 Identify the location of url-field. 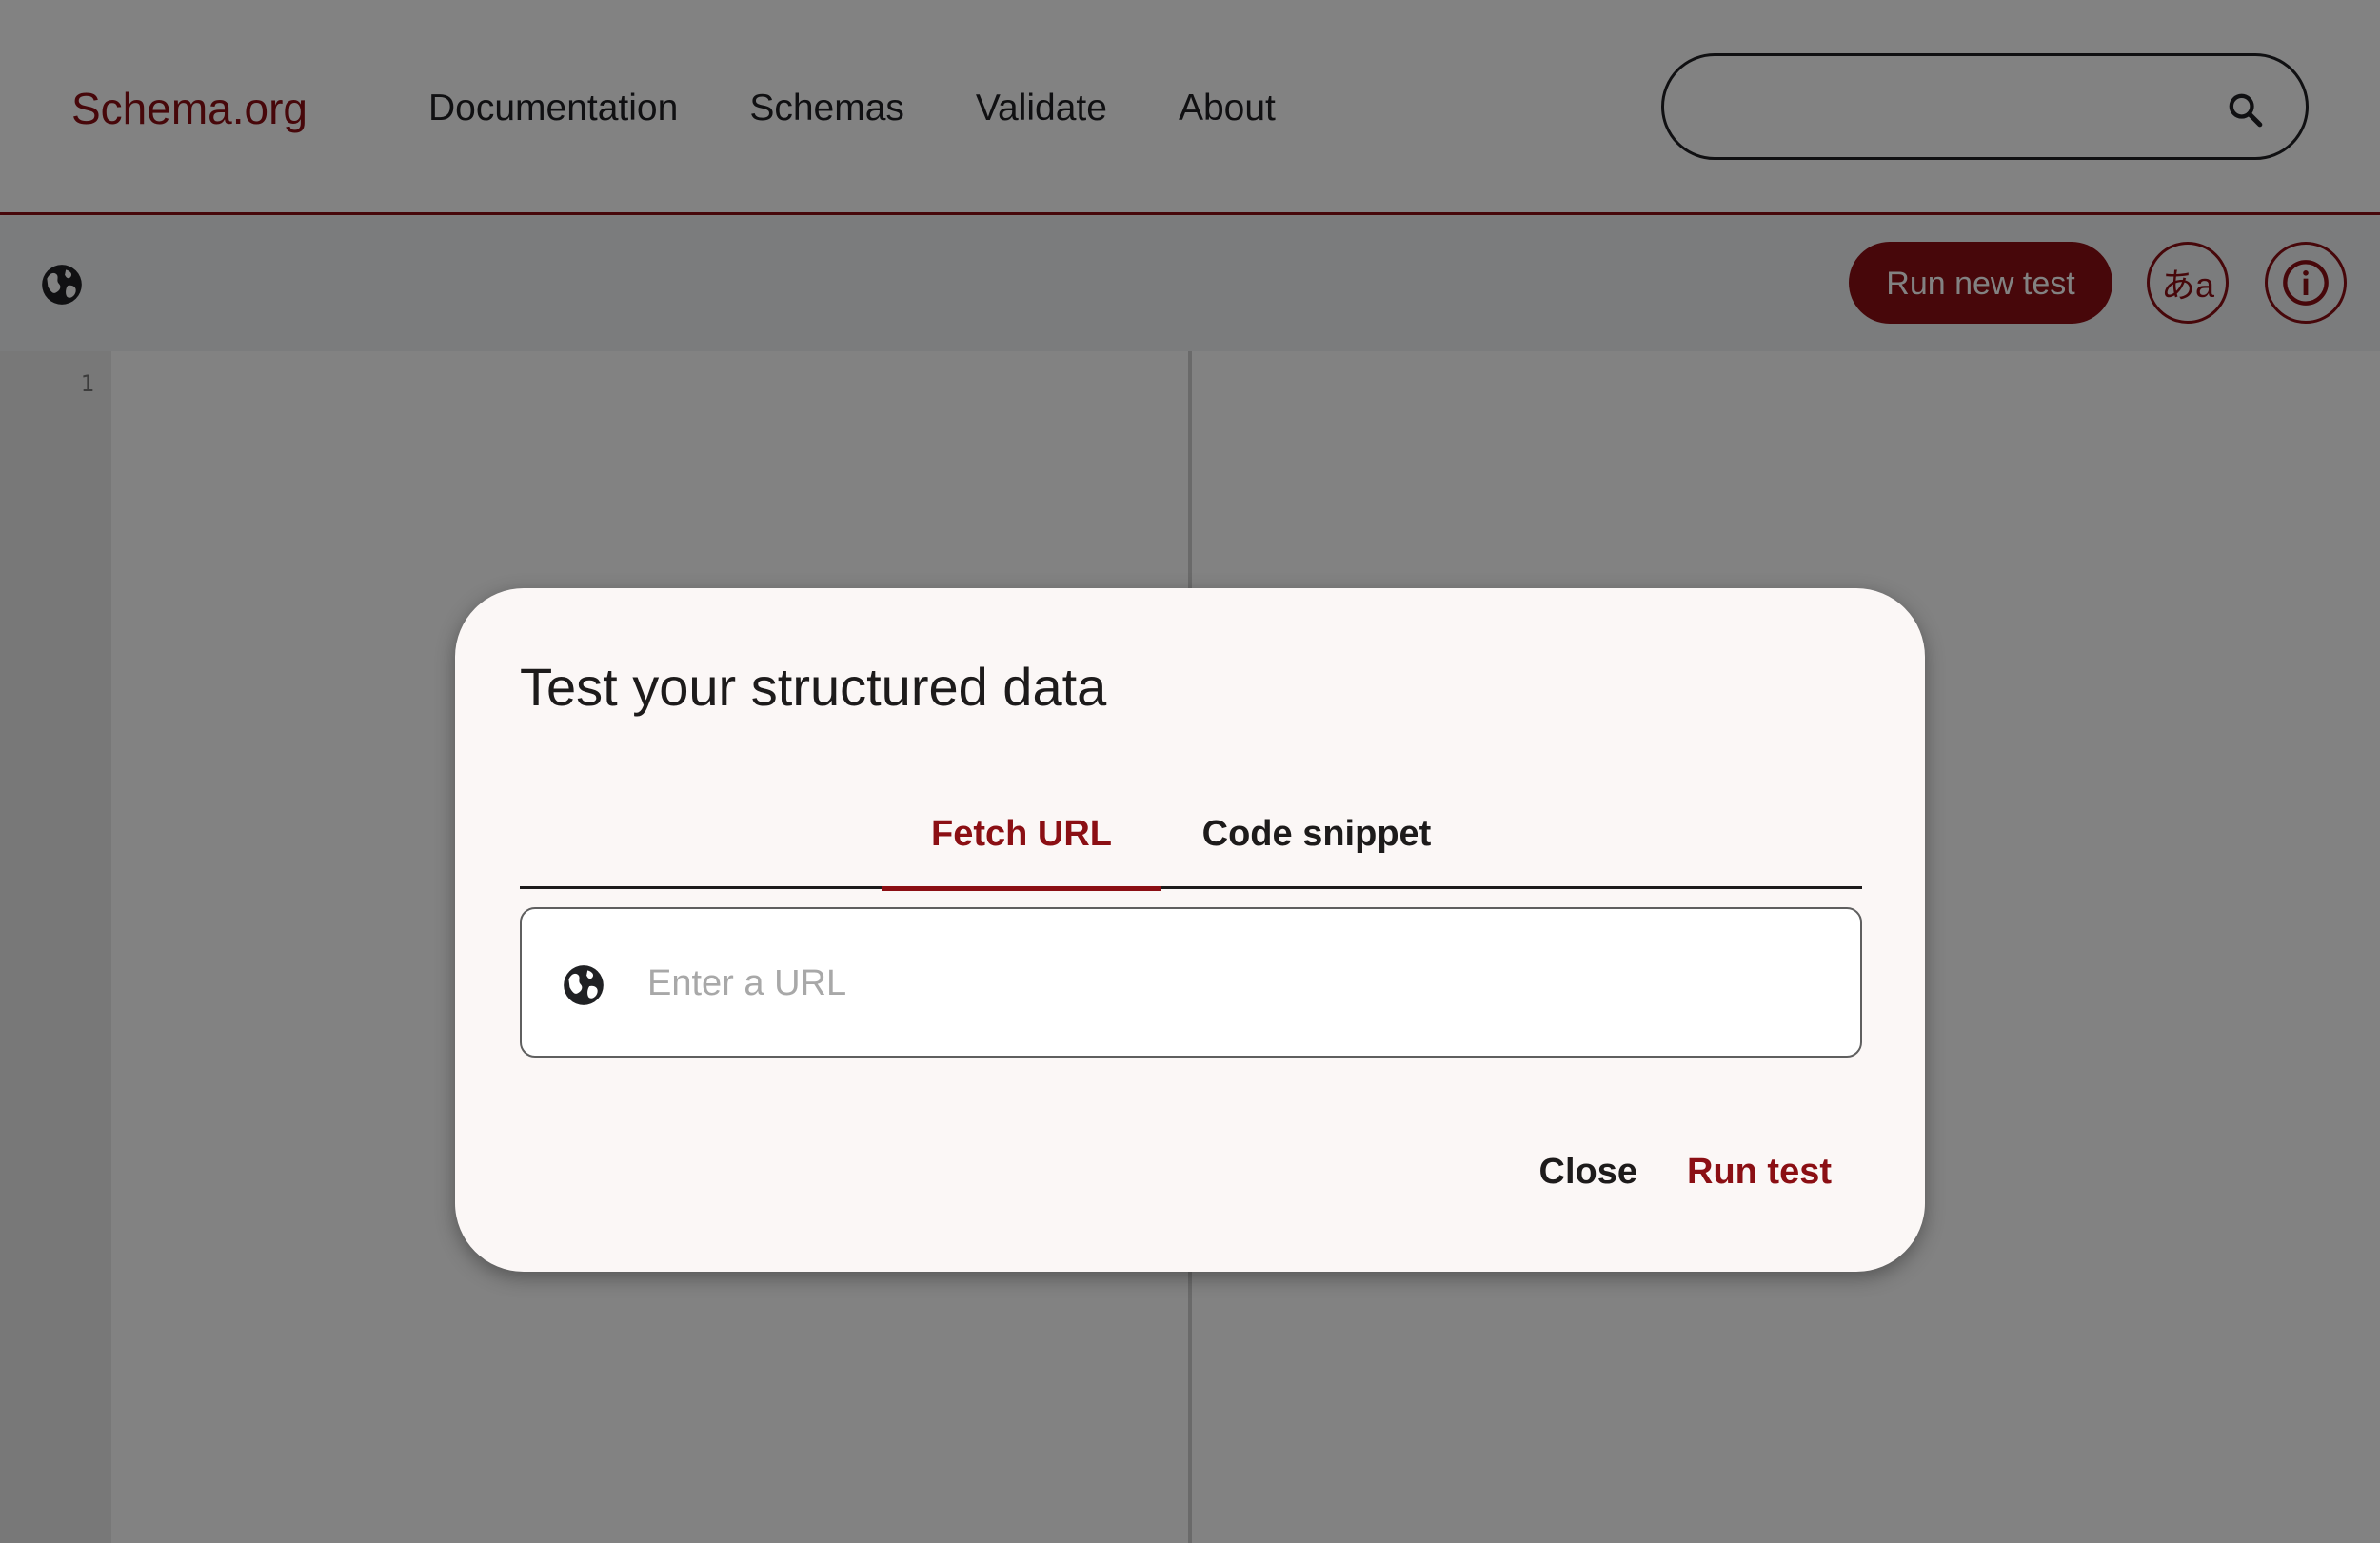
(1191, 982).